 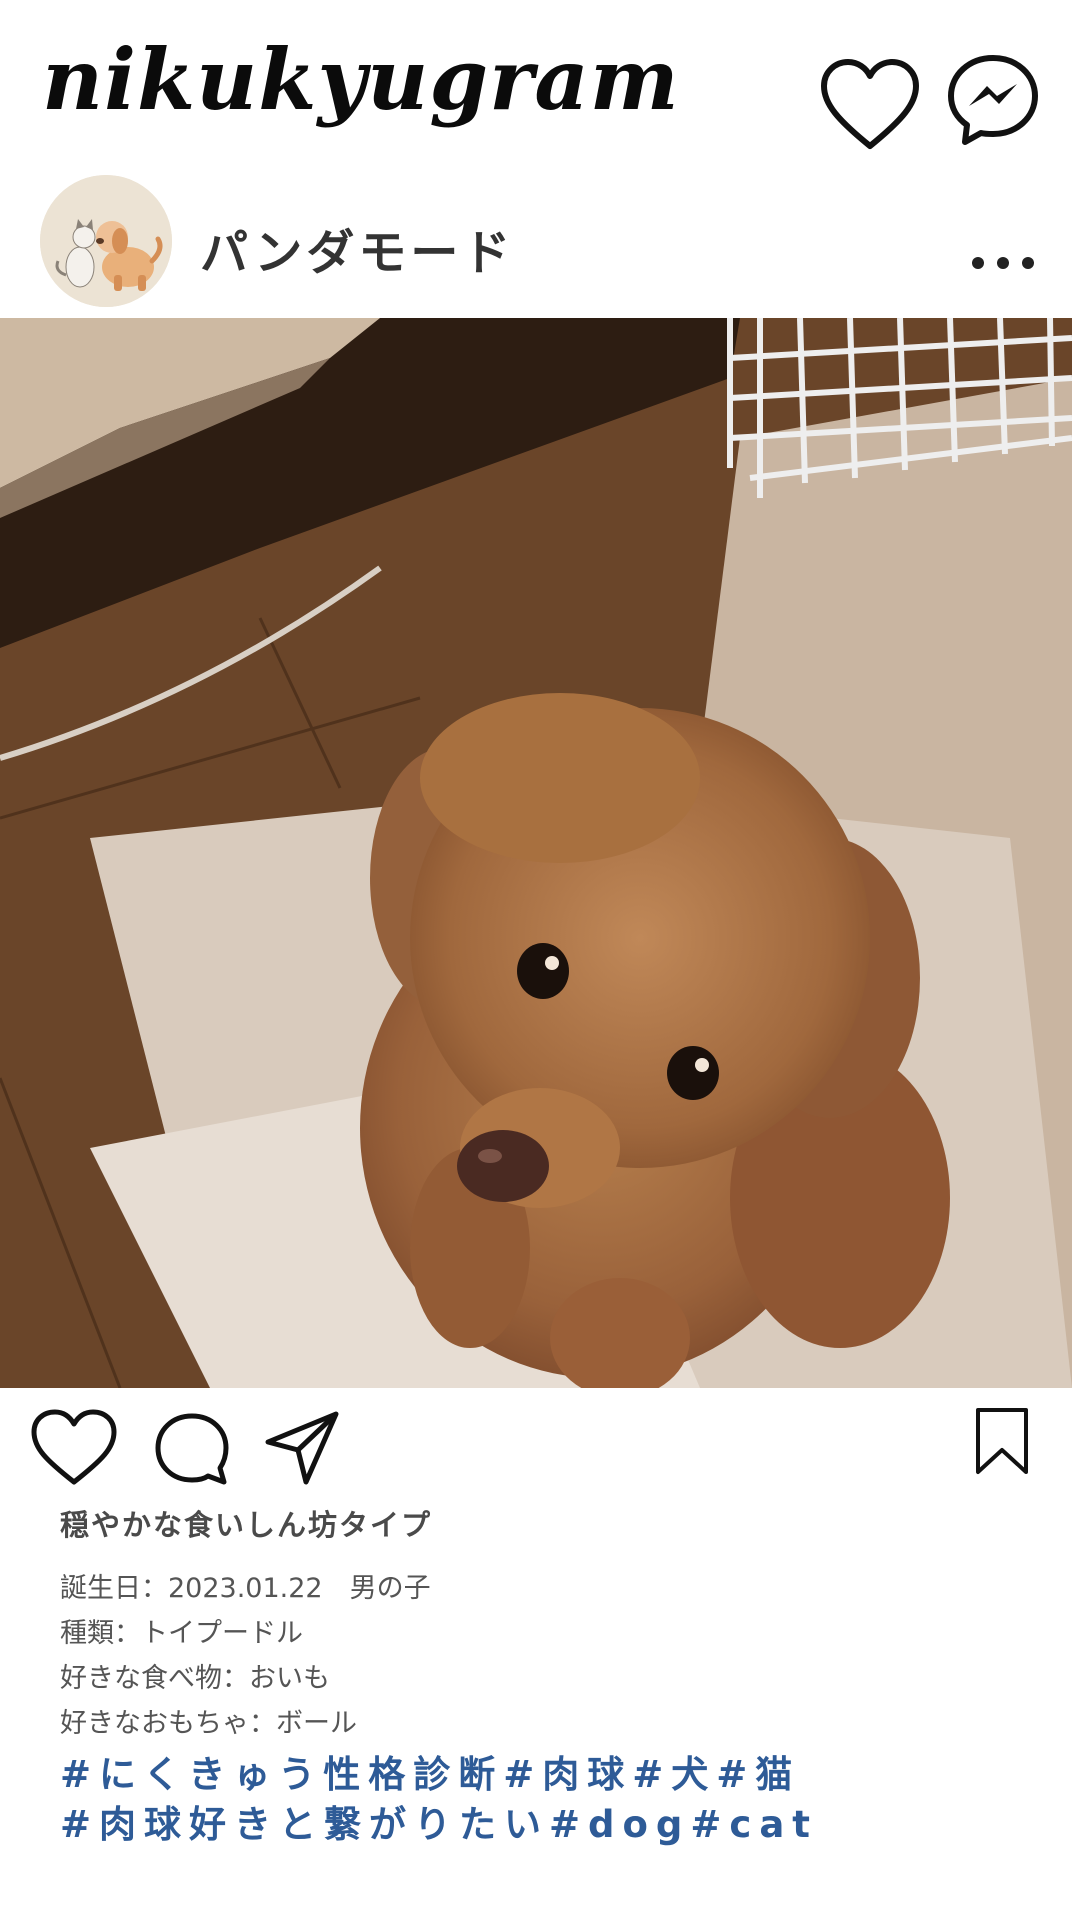 What do you see at coordinates (181, 1633) in the screenshot?
I see `info-breed: 種類：トイプードル` at bounding box center [181, 1633].